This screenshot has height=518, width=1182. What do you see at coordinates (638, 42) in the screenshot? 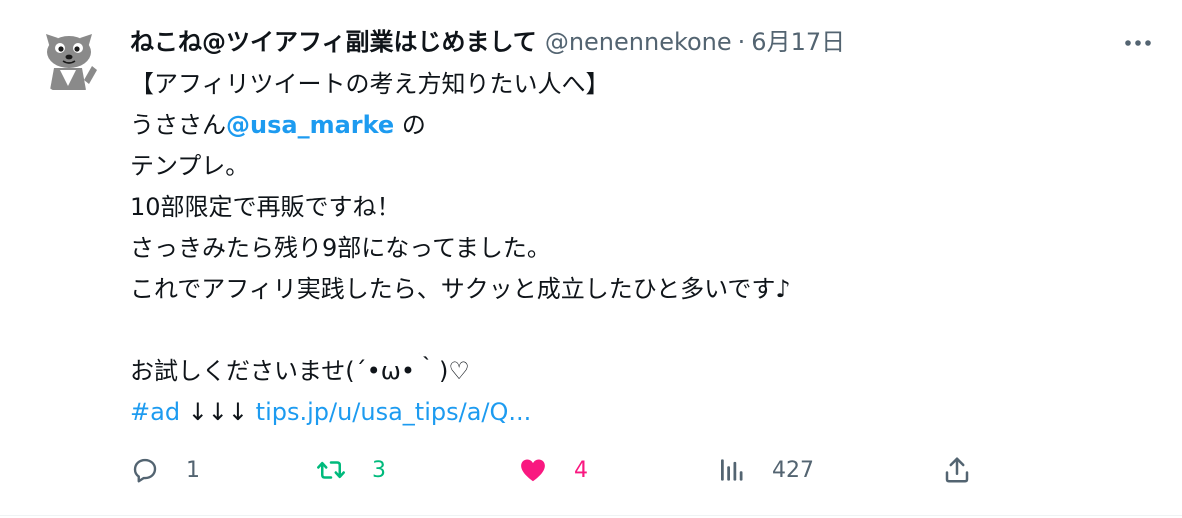
I see `user-handle: @nenennekone` at bounding box center [638, 42].